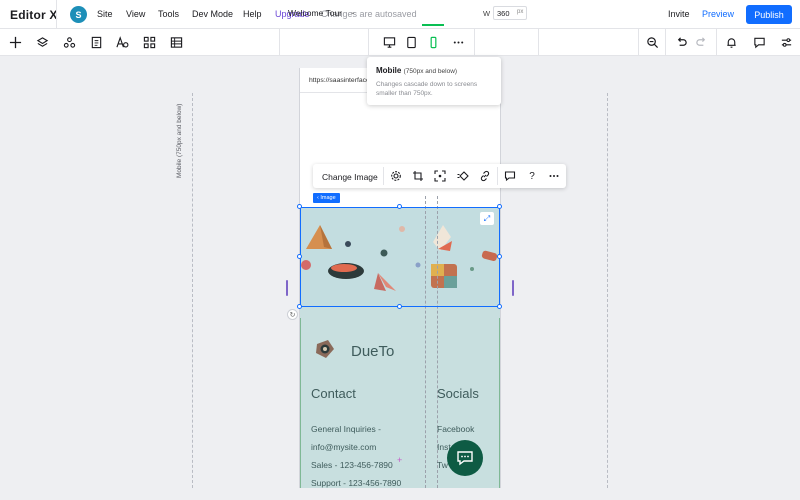 The width and height of the screenshot is (800, 500). Describe the element at coordinates (718, 14) in the screenshot. I see `preview-button: Preview` at that location.